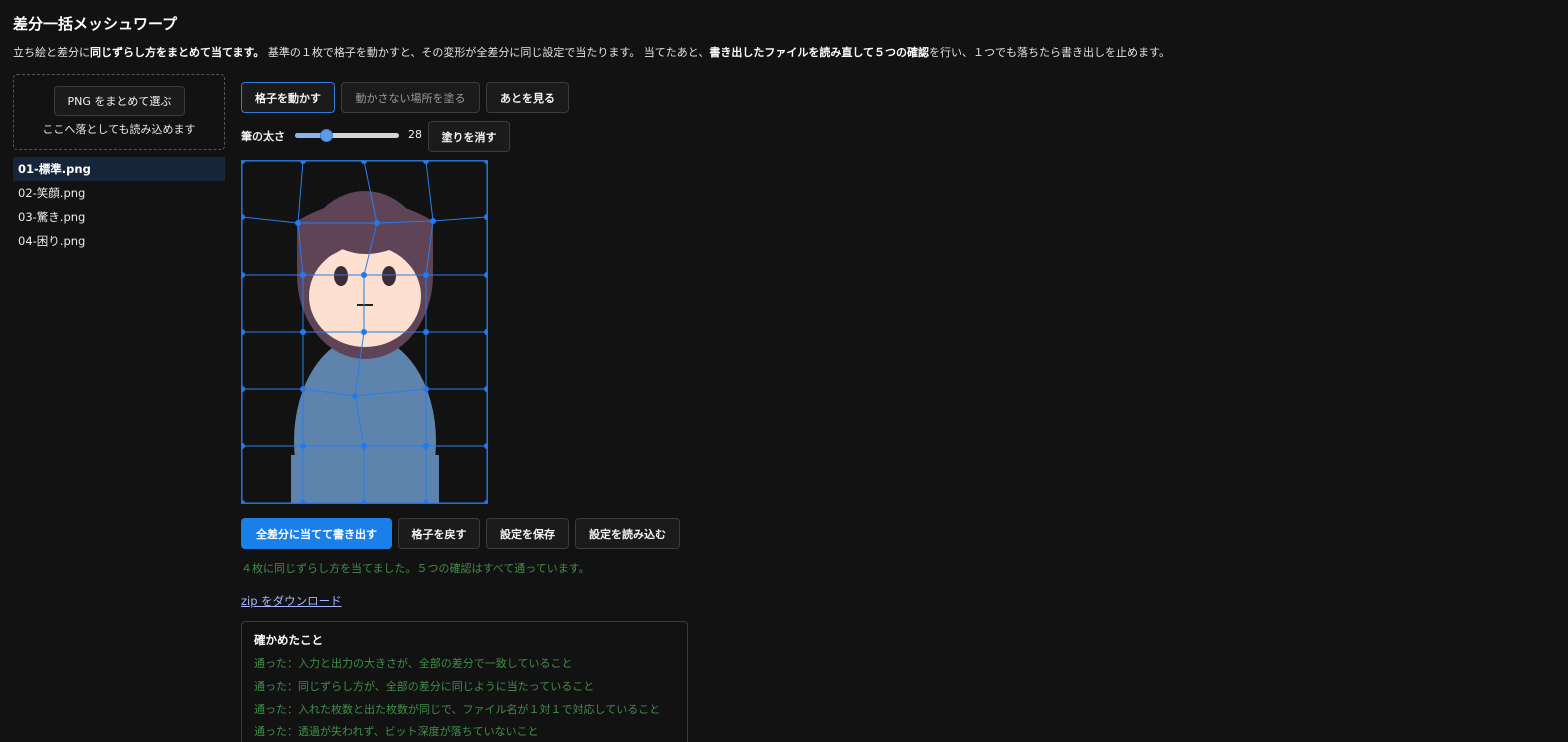 This screenshot has height=742, width=1568. Describe the element at coordinates (288, 640) in the screenshot. I see `checks-title: 確かめたこと` at that location.